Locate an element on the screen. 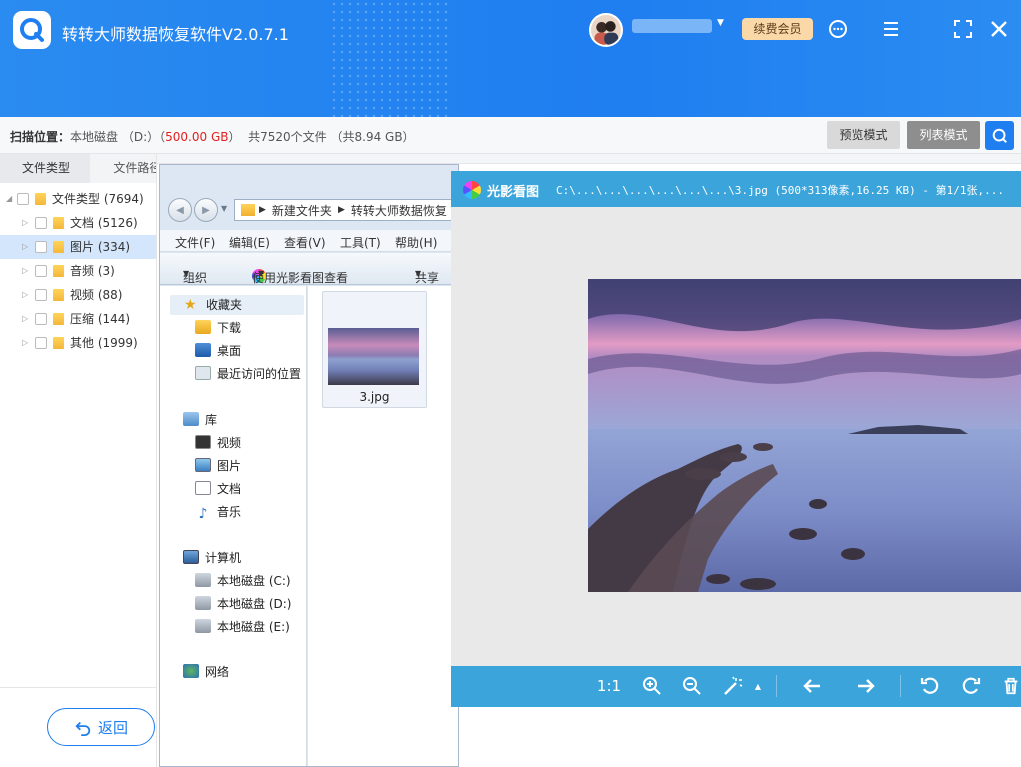  chevron-up-icon: ▲ is located at coordinates (758, 686).